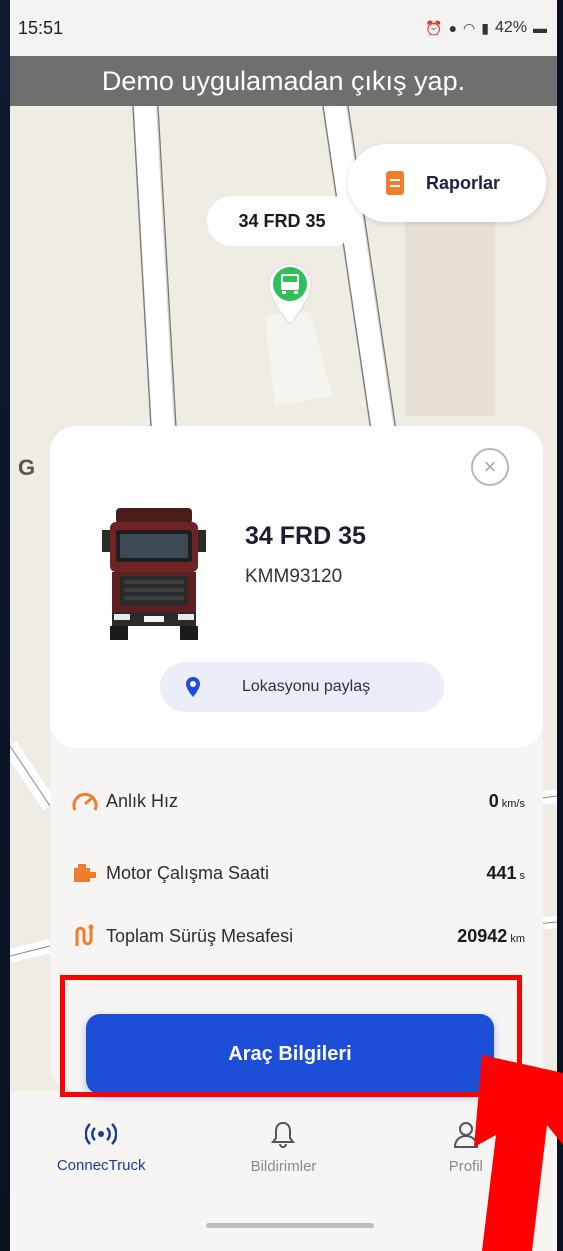 This screenshot has height=1251, width=563. I want to click on wifi-icon: ◠, so click(469, 27).